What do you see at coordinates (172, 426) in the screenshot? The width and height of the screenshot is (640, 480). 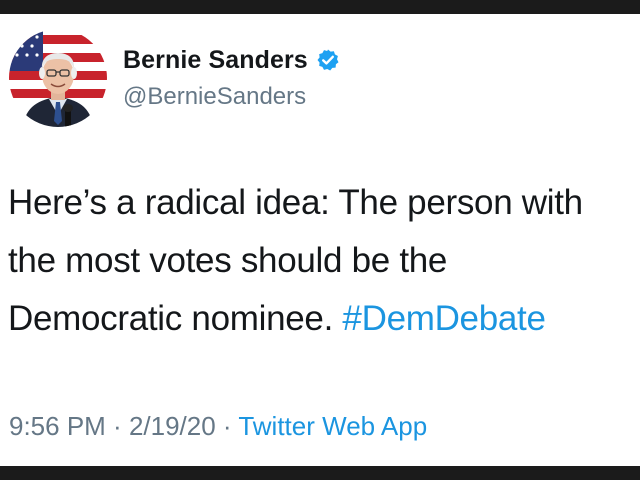 I see `tweet-date: 2/19/20` at bounding box center [172, 426].